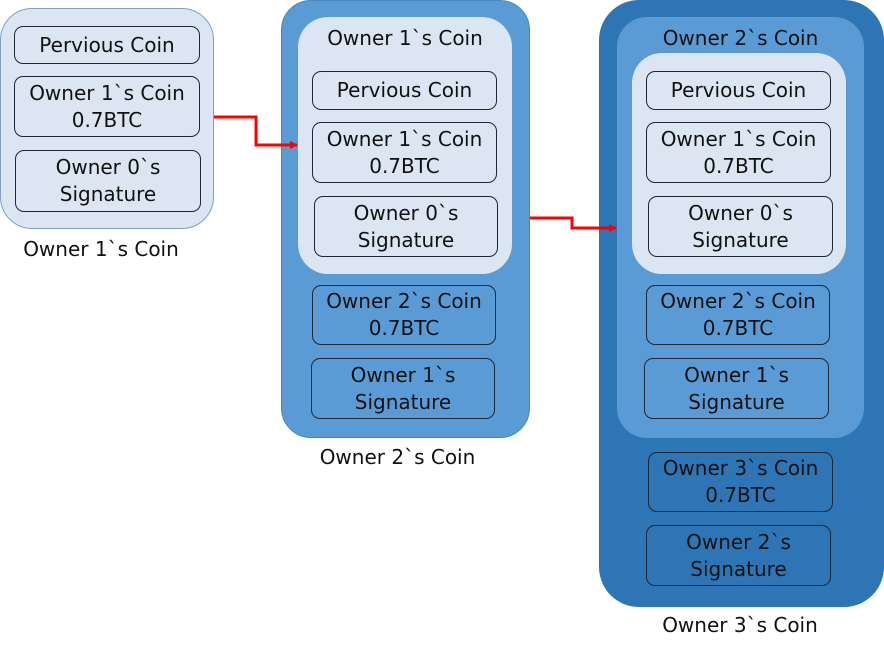  Describe the element at coordinates (573, 224) in the screenshot. I see `arrow-coin2-to-coin3` at that location.